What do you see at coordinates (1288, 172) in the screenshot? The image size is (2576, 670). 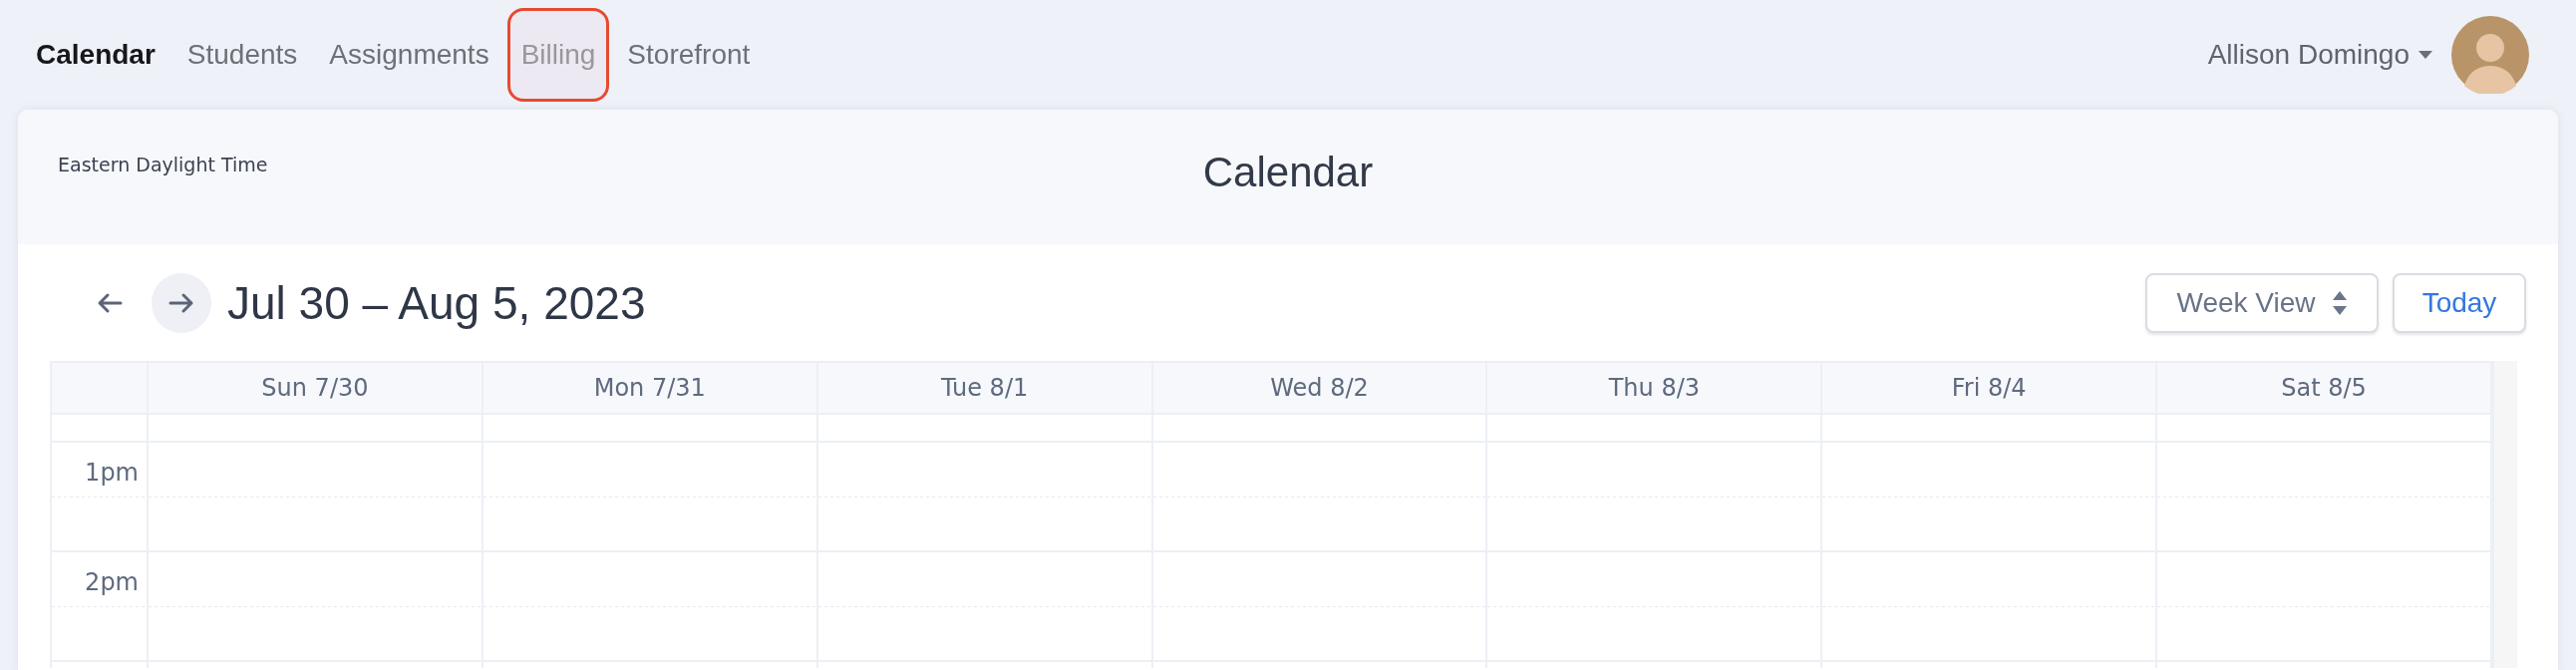 I see `page-title: Calendar` at bounding box center [1288, 172].